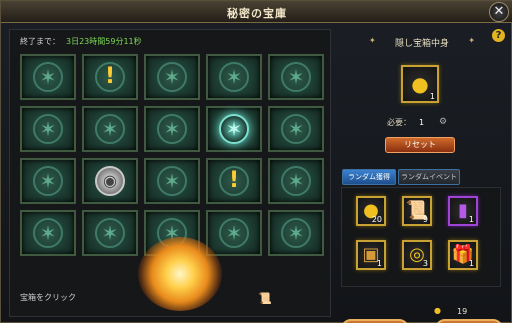 This screenshot has height=323, width=512. I want to click on required-label: 必要：, so click(399, 122).